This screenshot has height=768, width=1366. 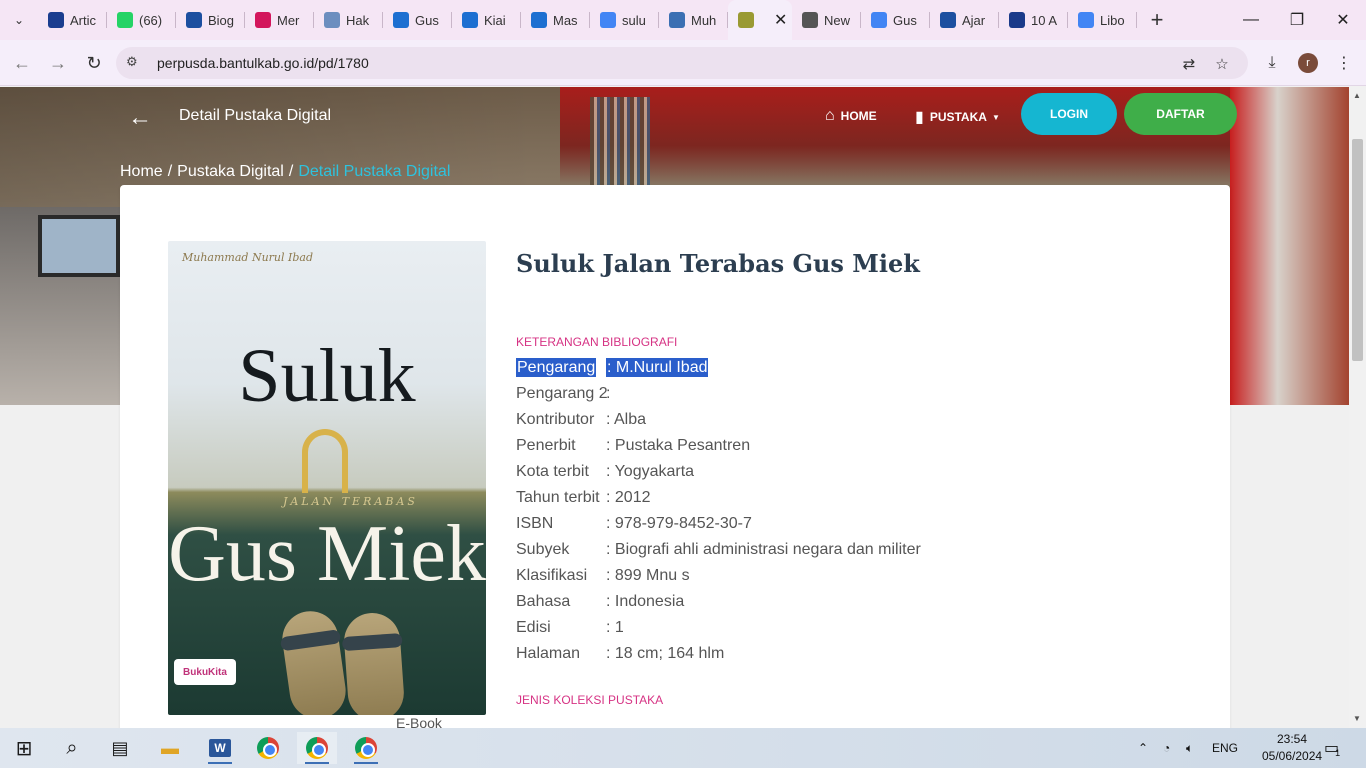 What do you see at coordinates (780, 20) in the screenshot?
I see `close-tab-icon: ✕` at bounding box center [780, 20].